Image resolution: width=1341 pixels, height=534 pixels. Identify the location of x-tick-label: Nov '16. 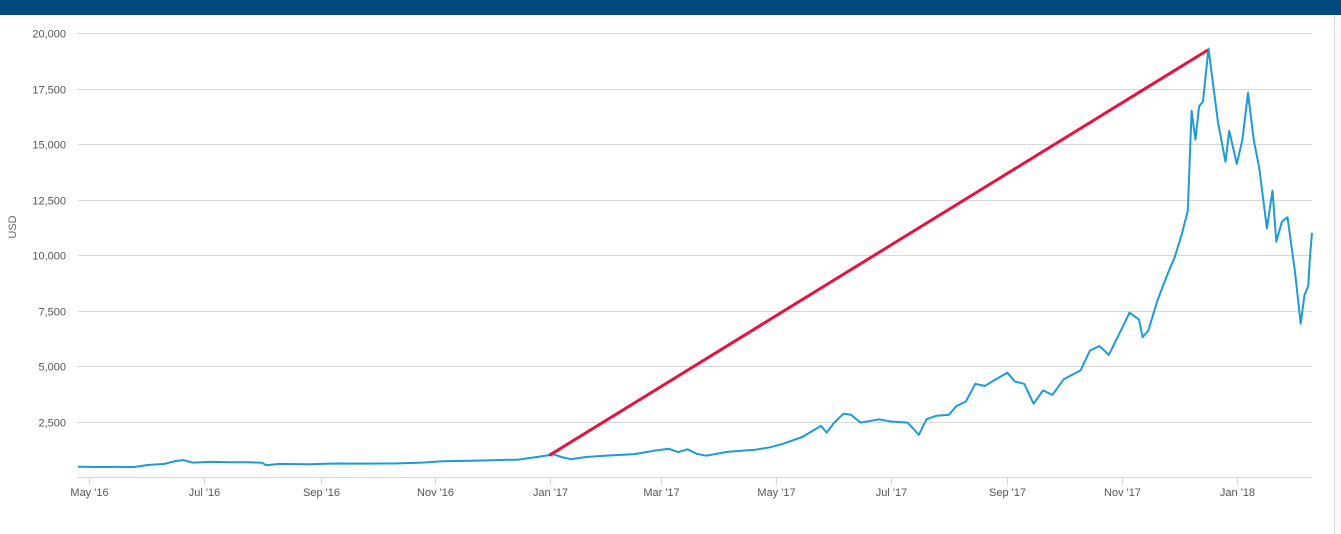
(435, 493).